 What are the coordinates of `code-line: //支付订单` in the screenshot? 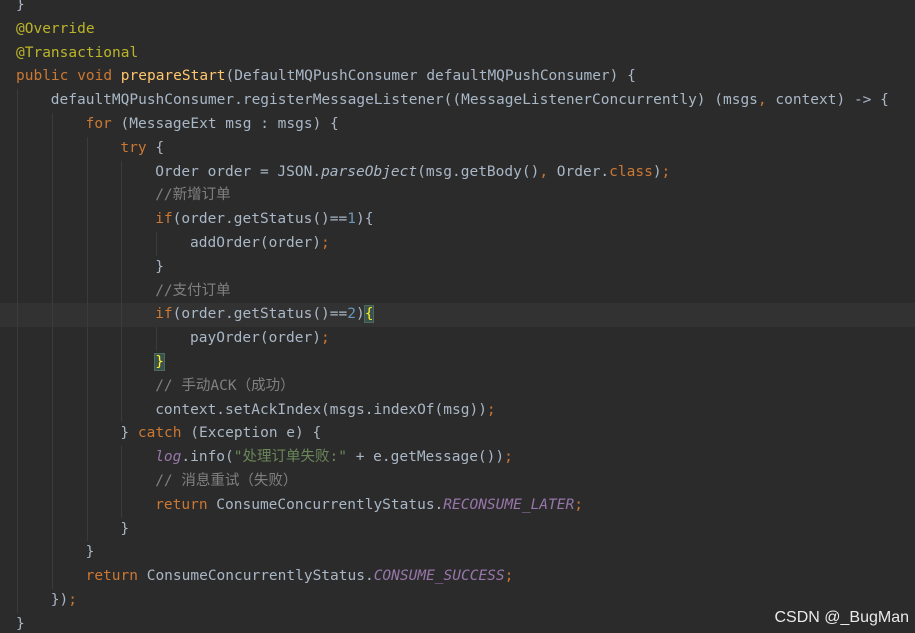 It's located at (457, 291).